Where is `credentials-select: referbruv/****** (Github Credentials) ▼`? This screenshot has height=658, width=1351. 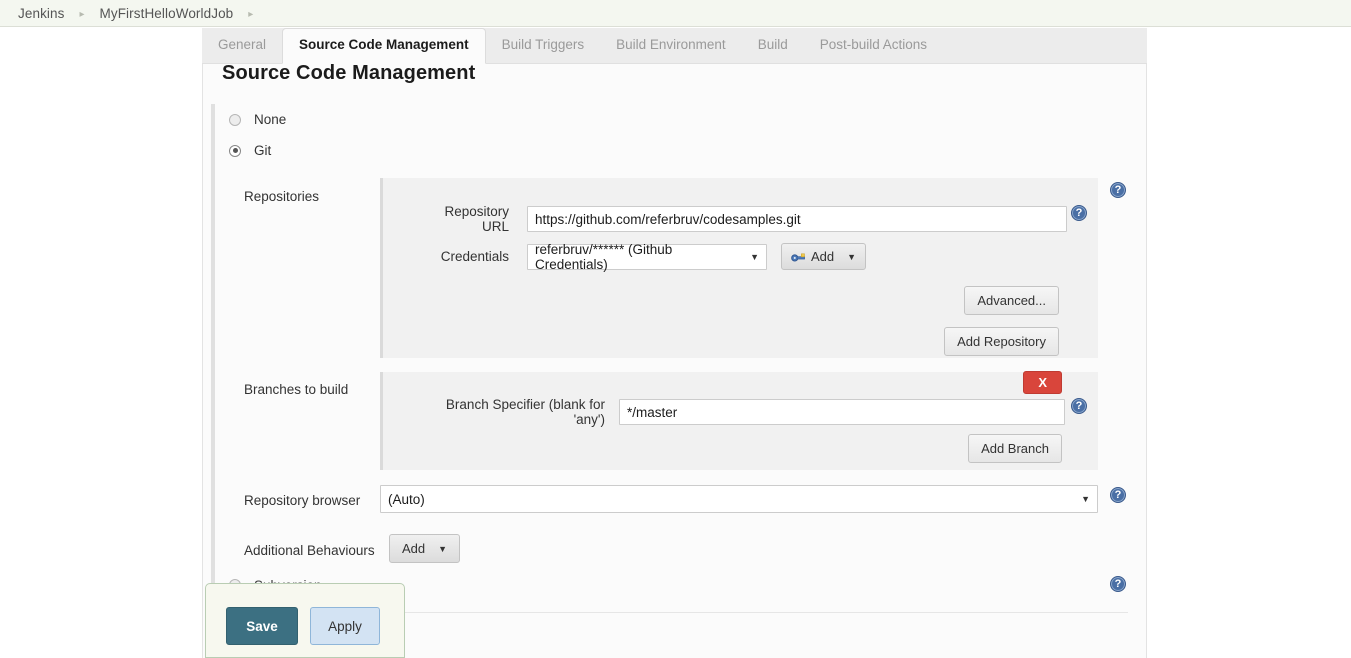
credentials-select: referbruv/****** (Github Credentials) ▼ is located at coordinates (647, 256).